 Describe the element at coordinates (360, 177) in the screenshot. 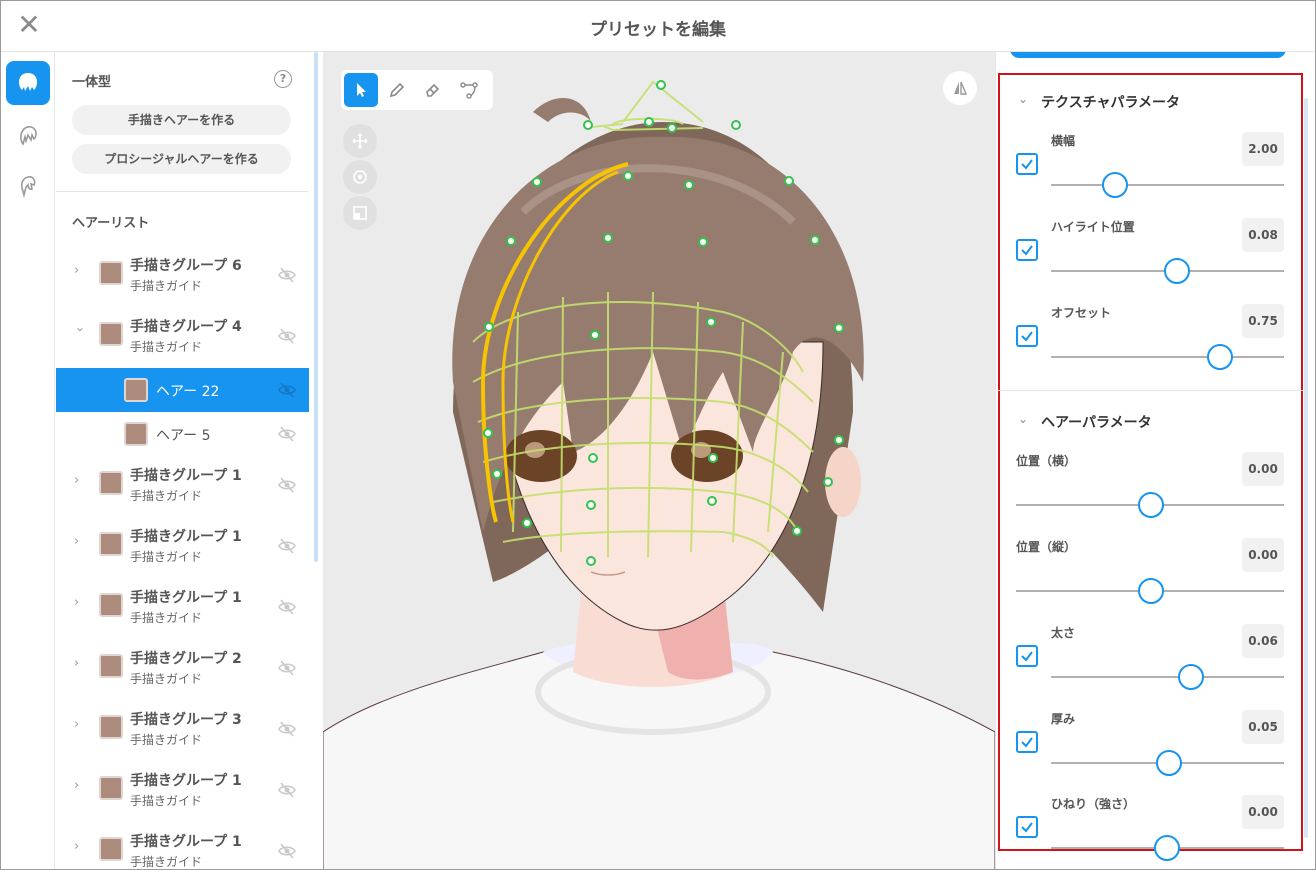

I see `rotate-icon` at that location.